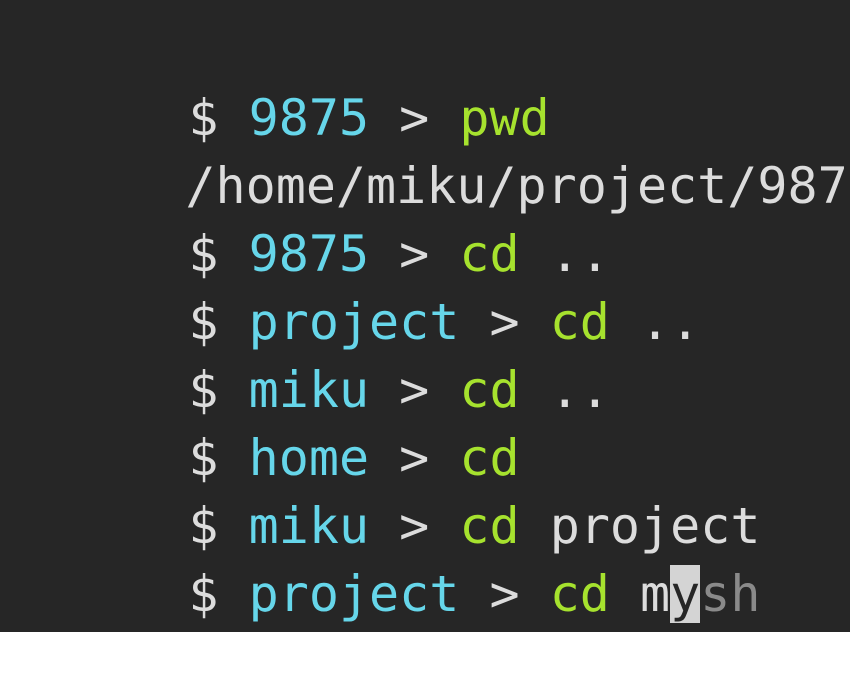  I want to click on command: pwd, so click(504, 118).